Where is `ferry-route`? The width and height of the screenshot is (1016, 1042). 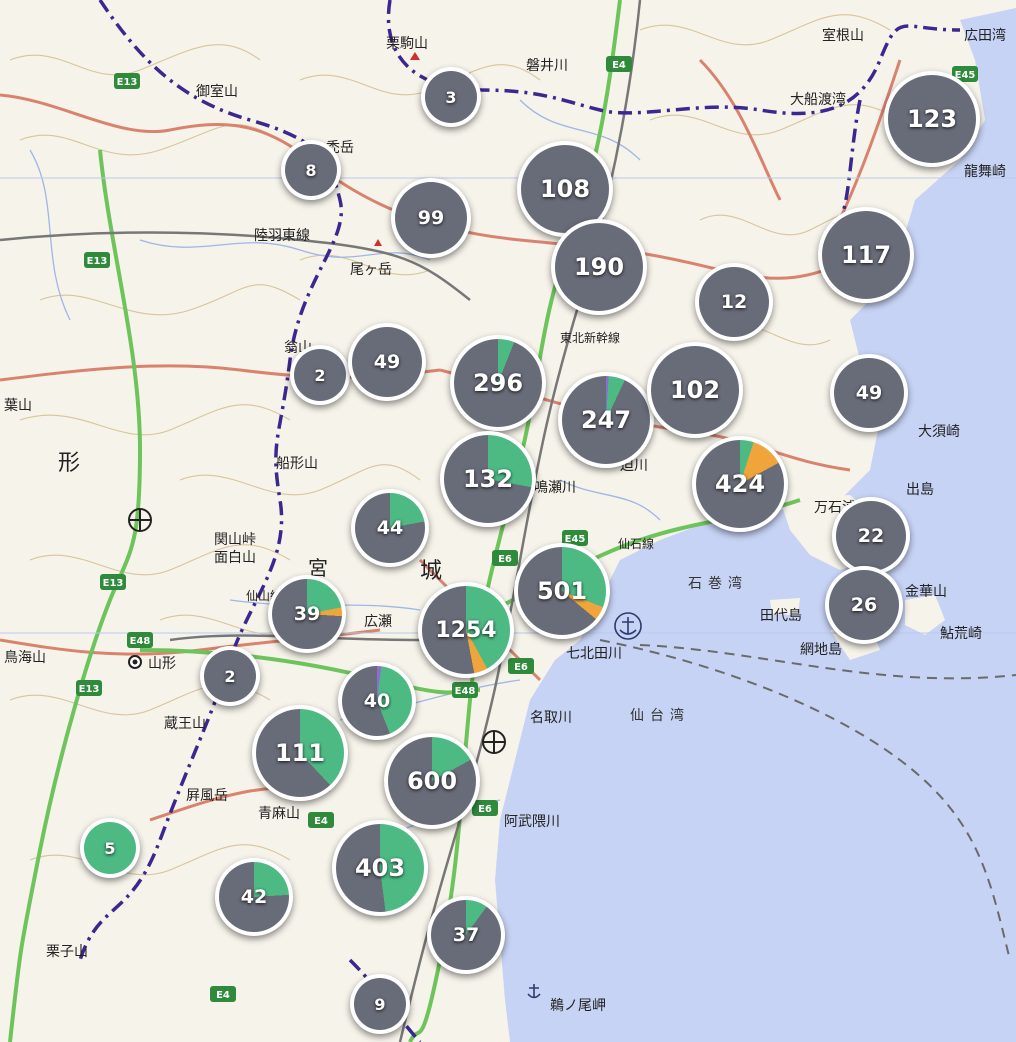 ferry-route is located at coordinates (805, 800).